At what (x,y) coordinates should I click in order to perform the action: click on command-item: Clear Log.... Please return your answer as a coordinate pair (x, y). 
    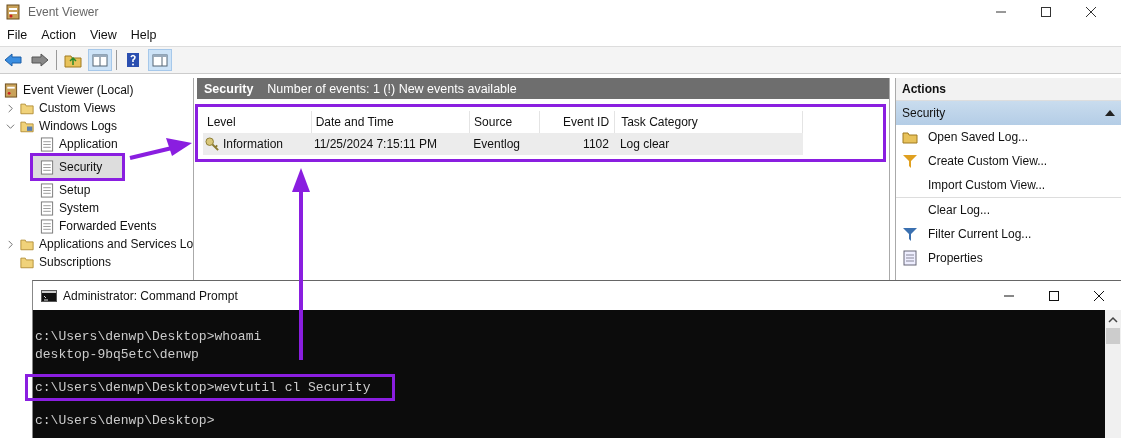
    Looking at the image, I should click on (1008, 209).